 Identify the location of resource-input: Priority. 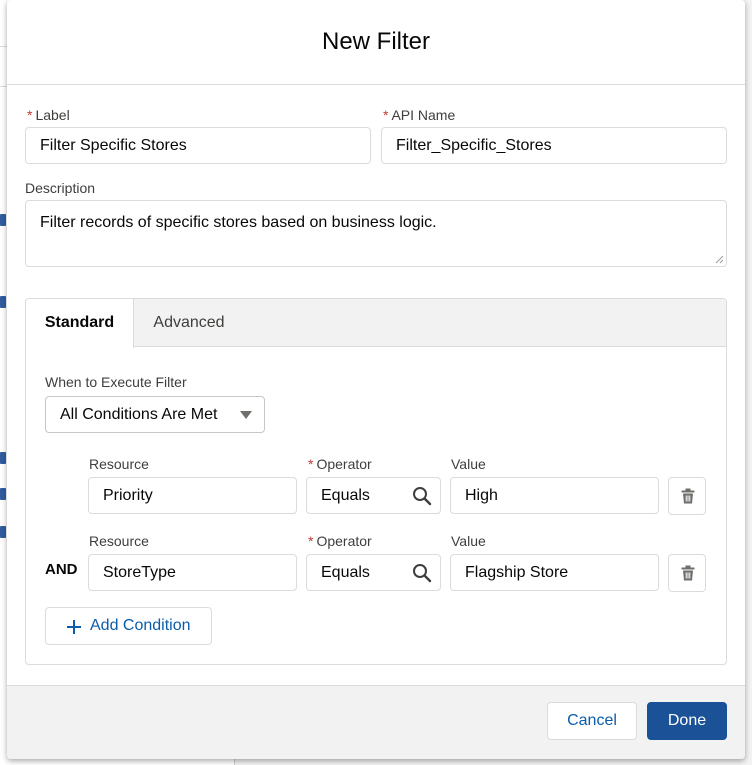
(192, 495).